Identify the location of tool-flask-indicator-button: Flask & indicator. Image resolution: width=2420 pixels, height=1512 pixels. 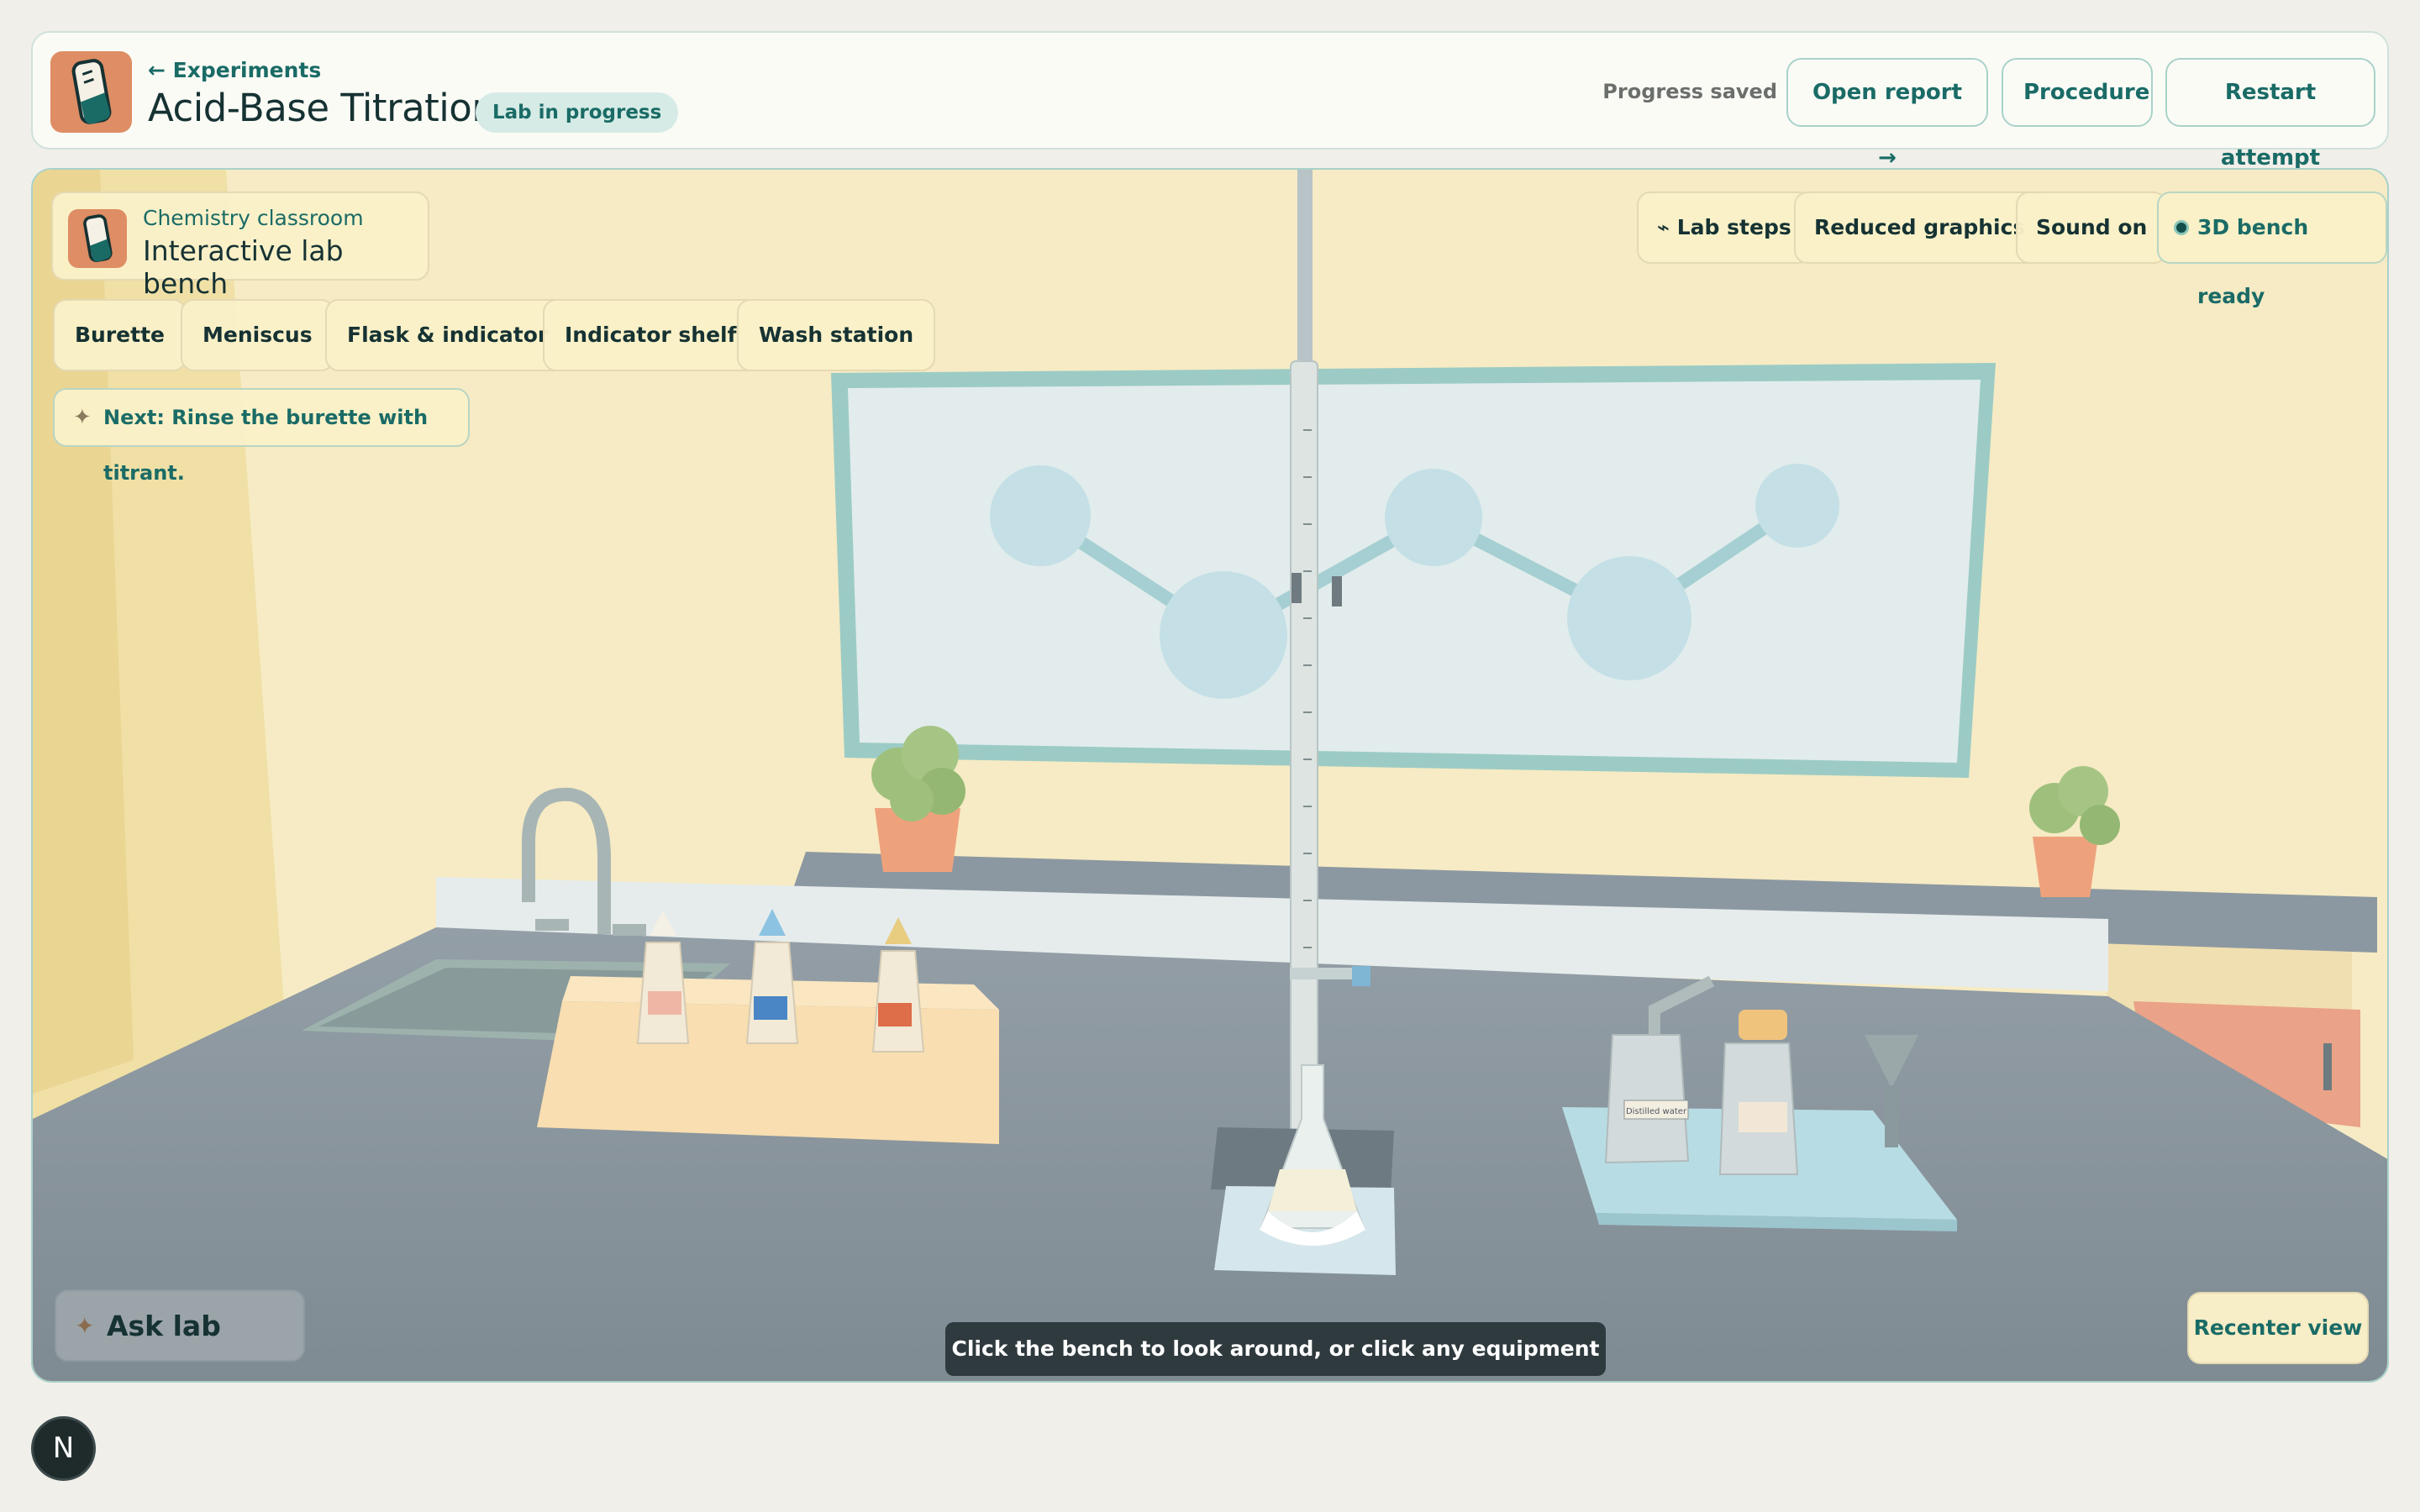
(448, 335).